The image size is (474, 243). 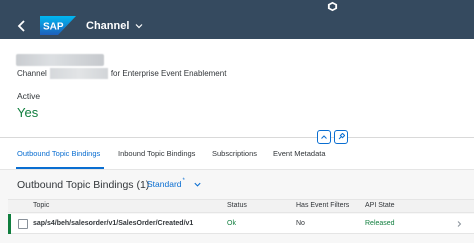 What do you see at coordinates (299, 153) in the screenshot?
I see `tab-event-metadata: Event Metadata` at bounding box center [299, 153].